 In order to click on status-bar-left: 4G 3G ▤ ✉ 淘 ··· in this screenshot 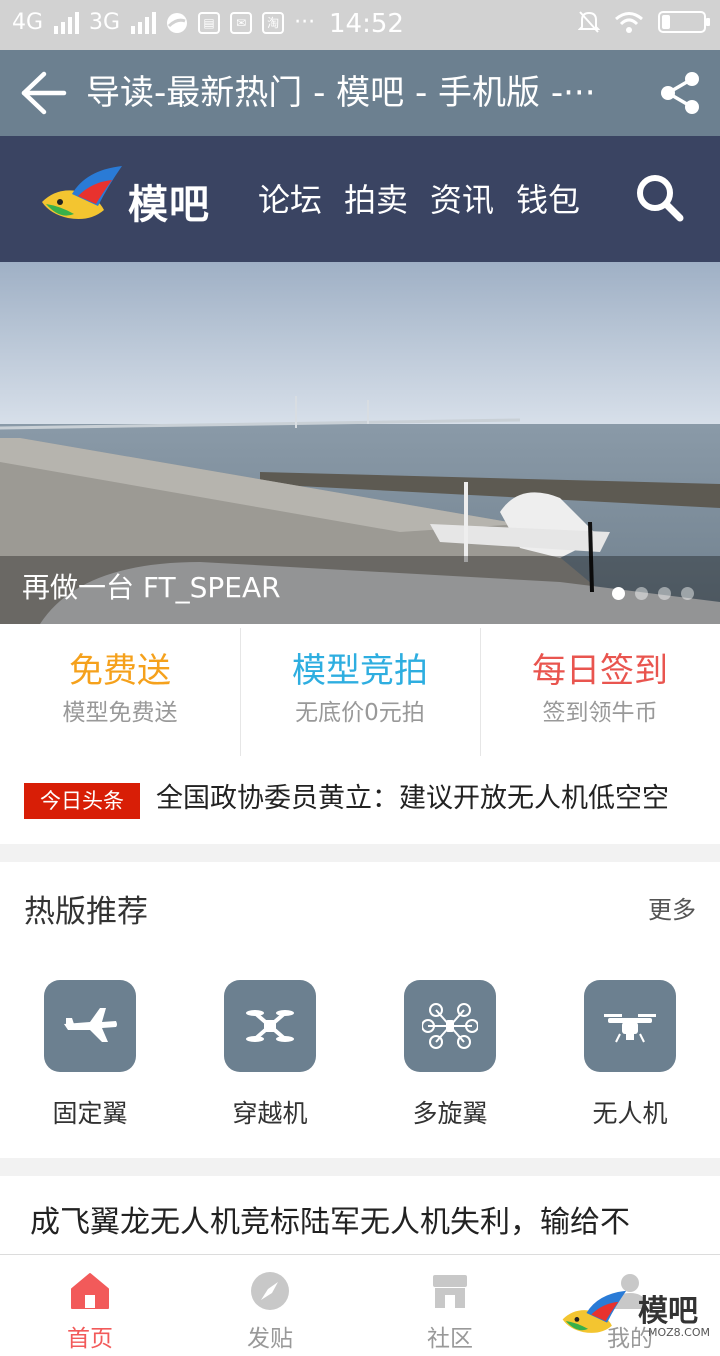, I will do `click(163, 22)`.